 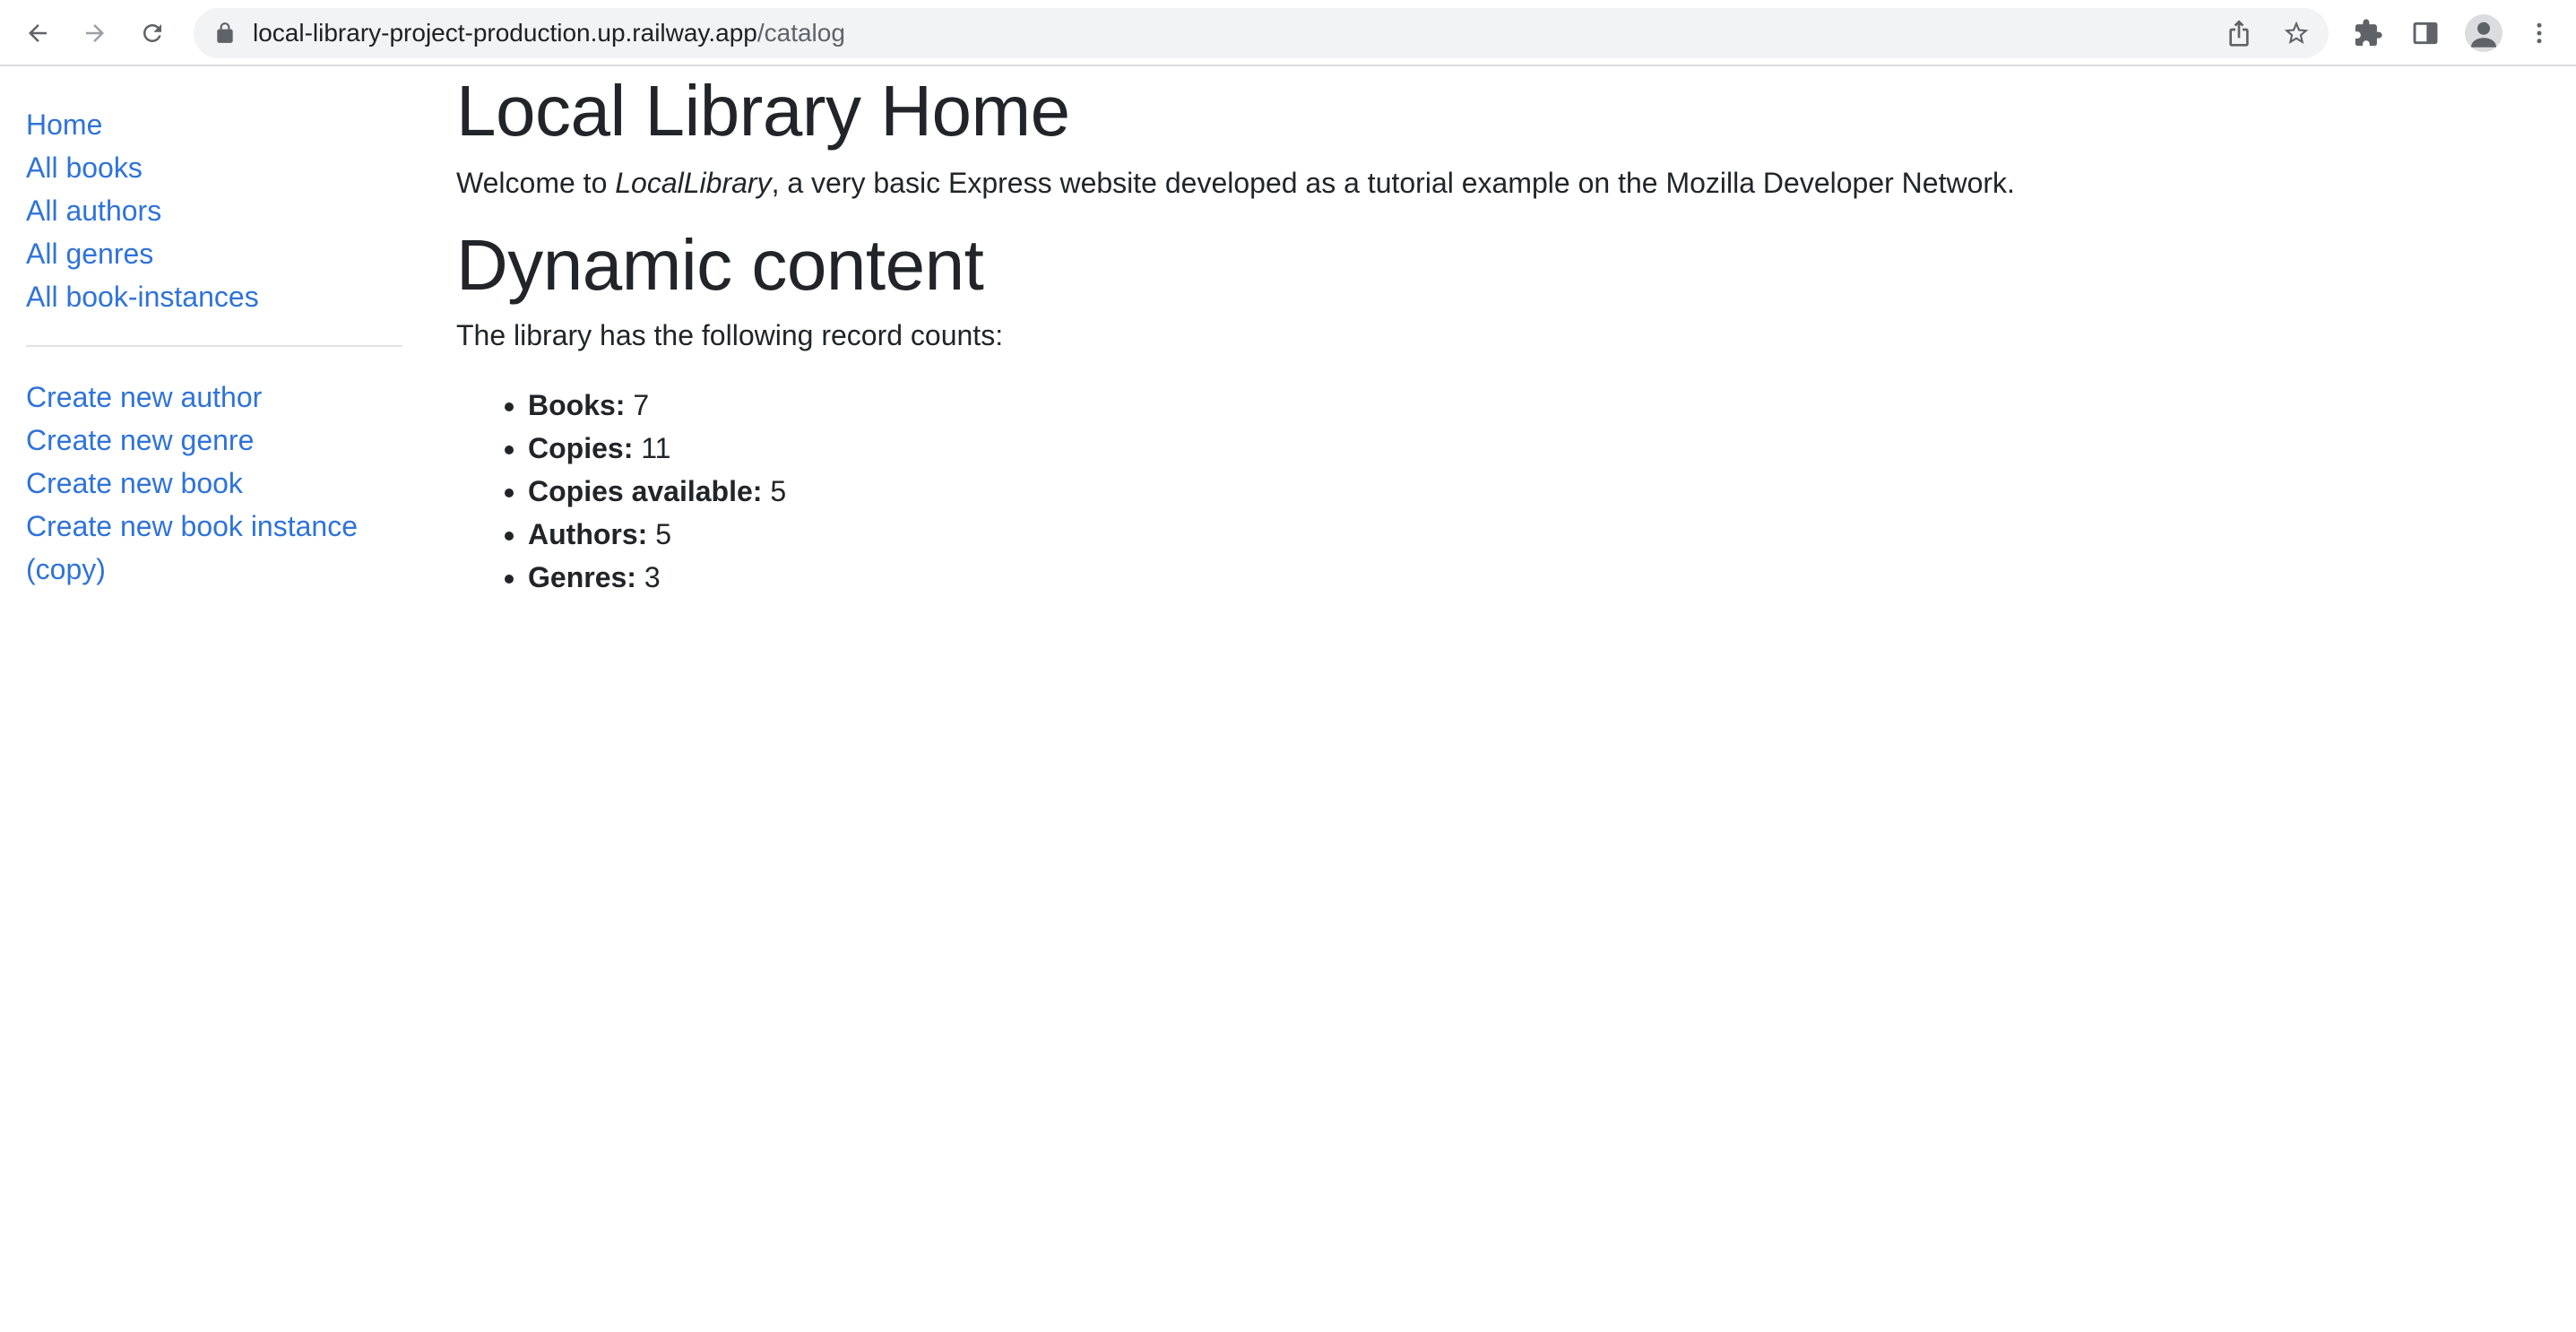 I want to click on welcome-brand: LocalLibrary, so click(x=693, y=183).